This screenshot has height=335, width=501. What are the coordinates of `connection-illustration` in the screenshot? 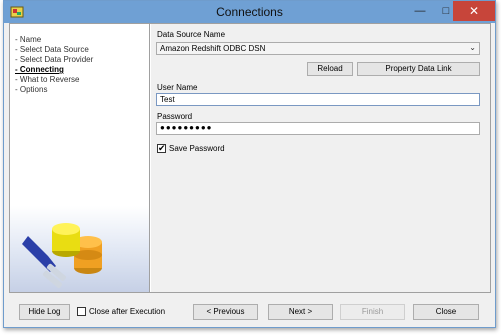 It's located at (79, 249).